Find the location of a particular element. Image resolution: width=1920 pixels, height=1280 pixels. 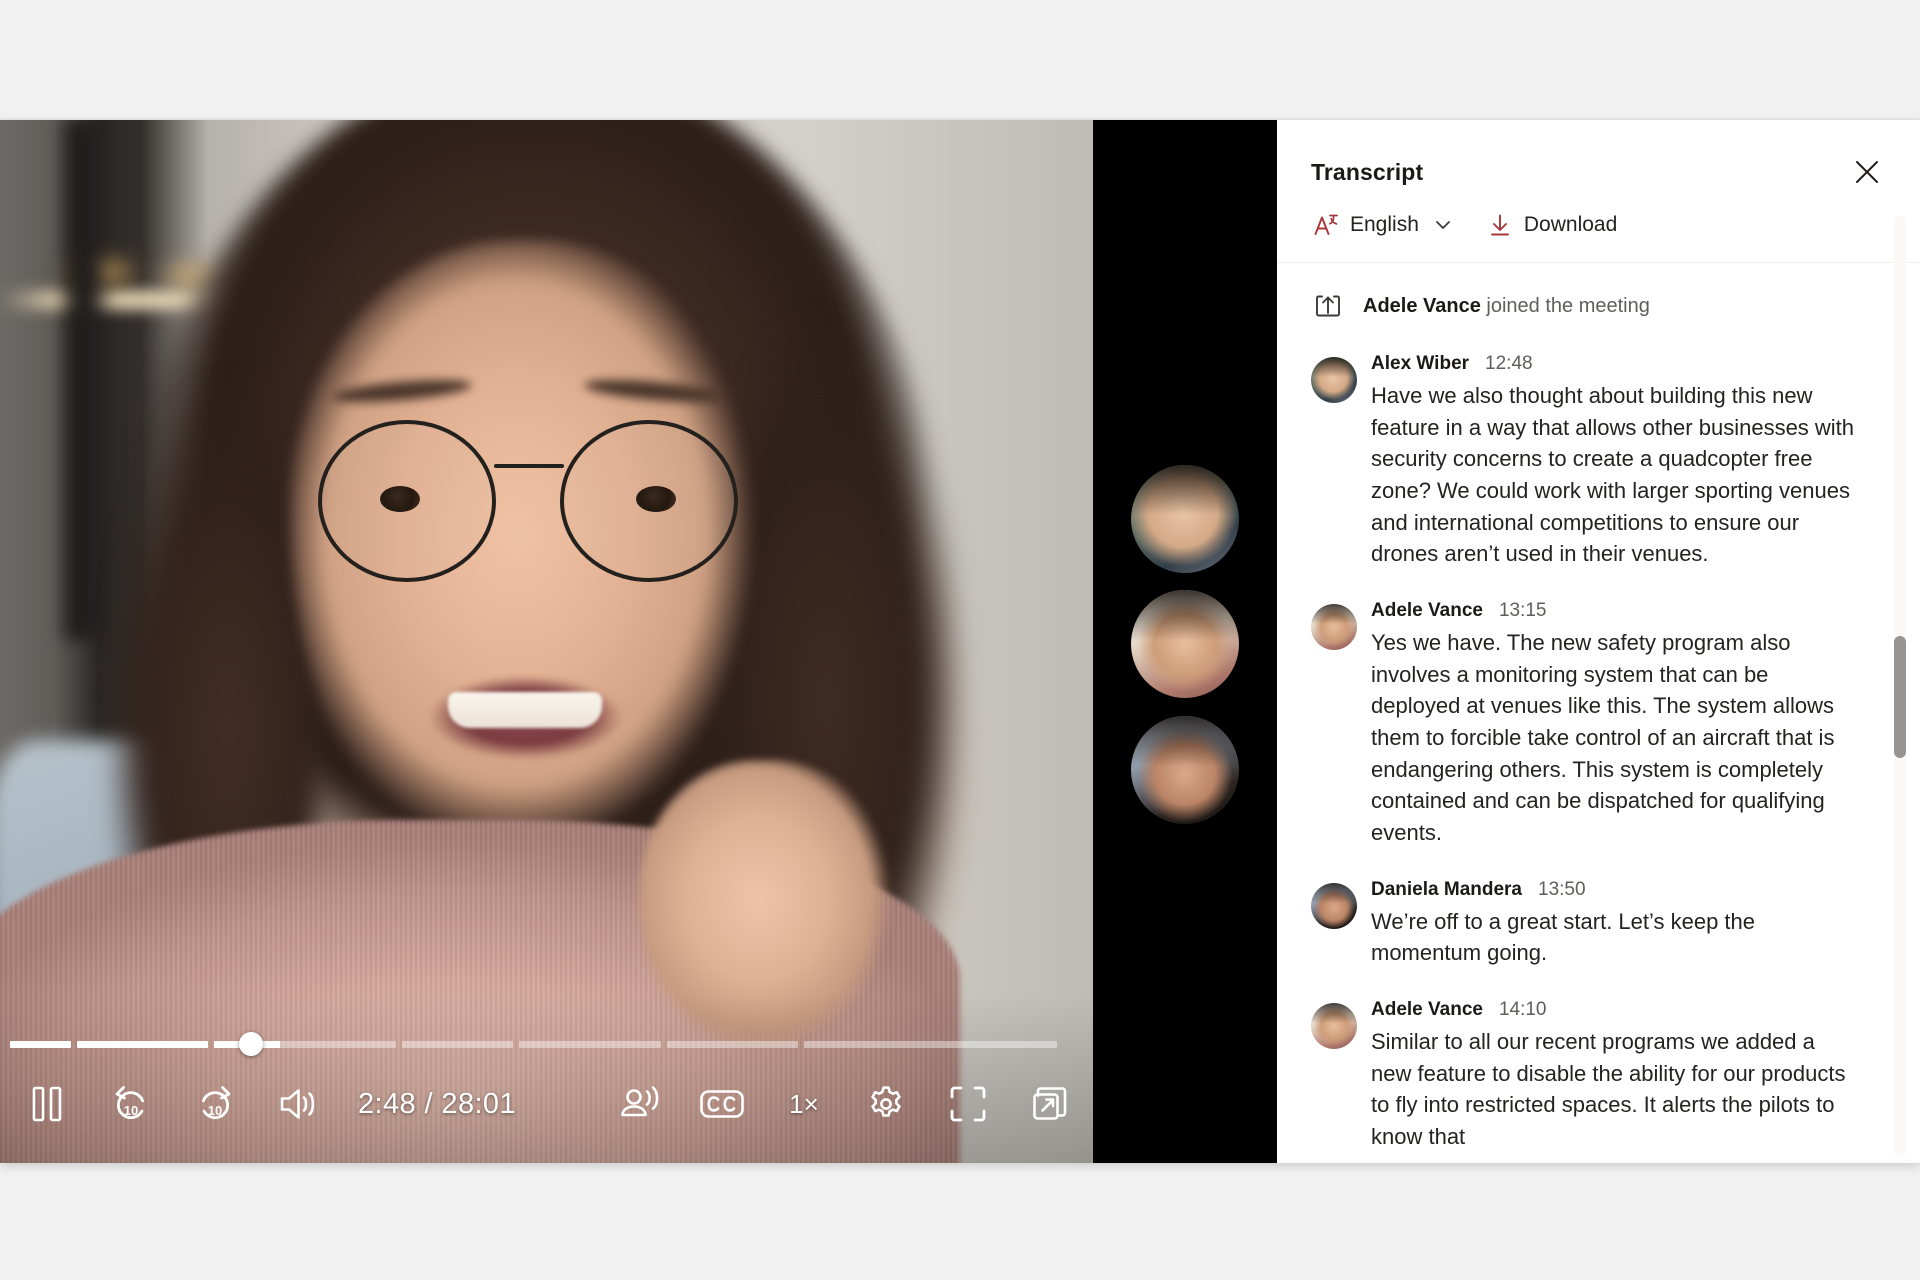

language-label: English is located at coordinates (1384, 224).